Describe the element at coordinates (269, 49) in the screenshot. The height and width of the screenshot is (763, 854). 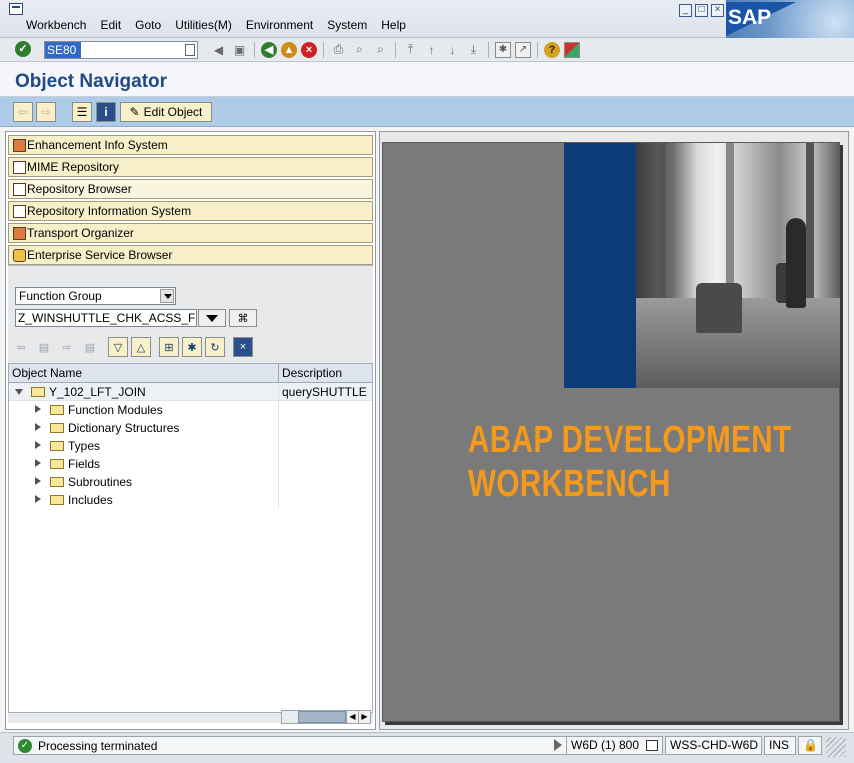
I see `back-icon: ◀` at that location.